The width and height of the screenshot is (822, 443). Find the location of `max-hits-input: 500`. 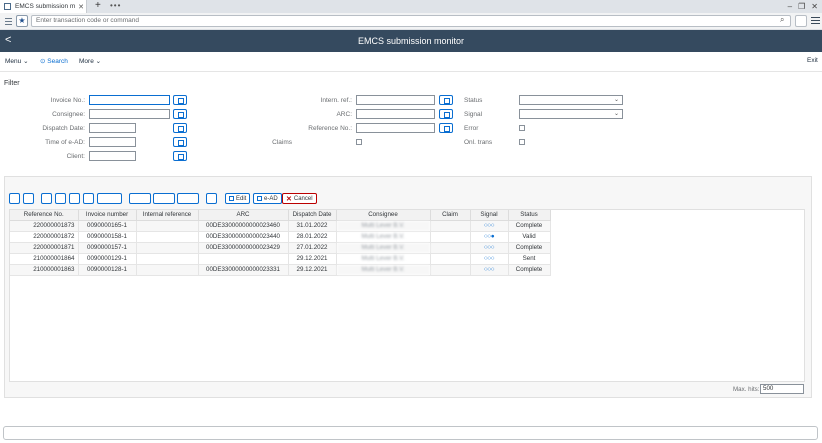

max-hits-input: 500 is located at coordinates (782, 389).